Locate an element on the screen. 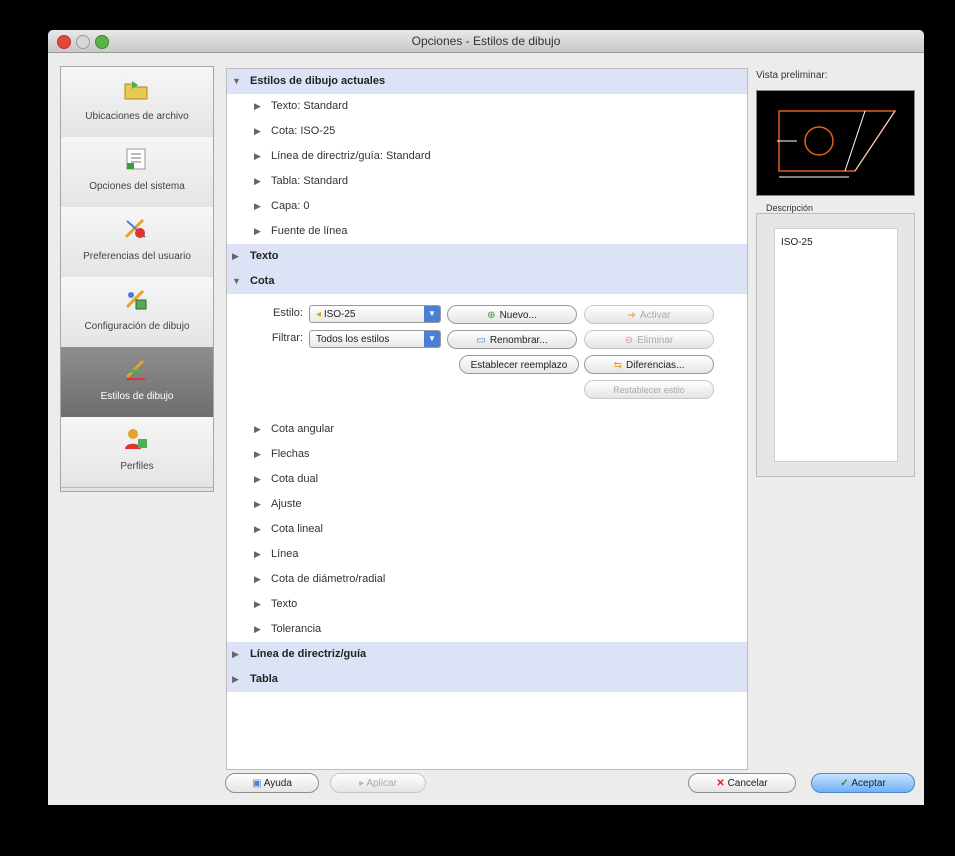 This screenshot has height=856, width=955. folder-icon is located at coordinates (136, 90).